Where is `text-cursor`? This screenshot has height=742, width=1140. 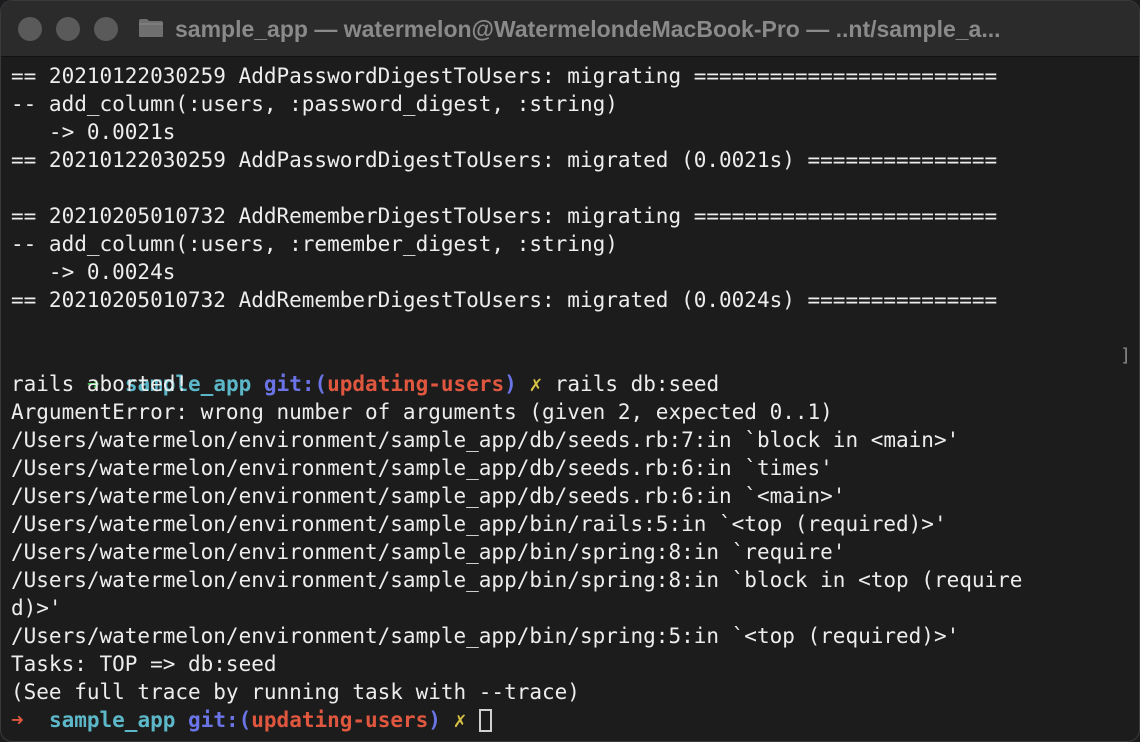 text-cursor is located at coordinates (485, 720).